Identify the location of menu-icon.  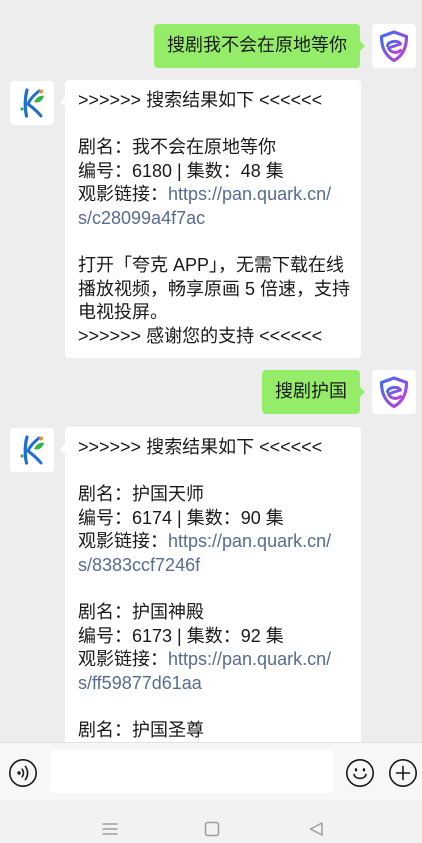
(110, 829).